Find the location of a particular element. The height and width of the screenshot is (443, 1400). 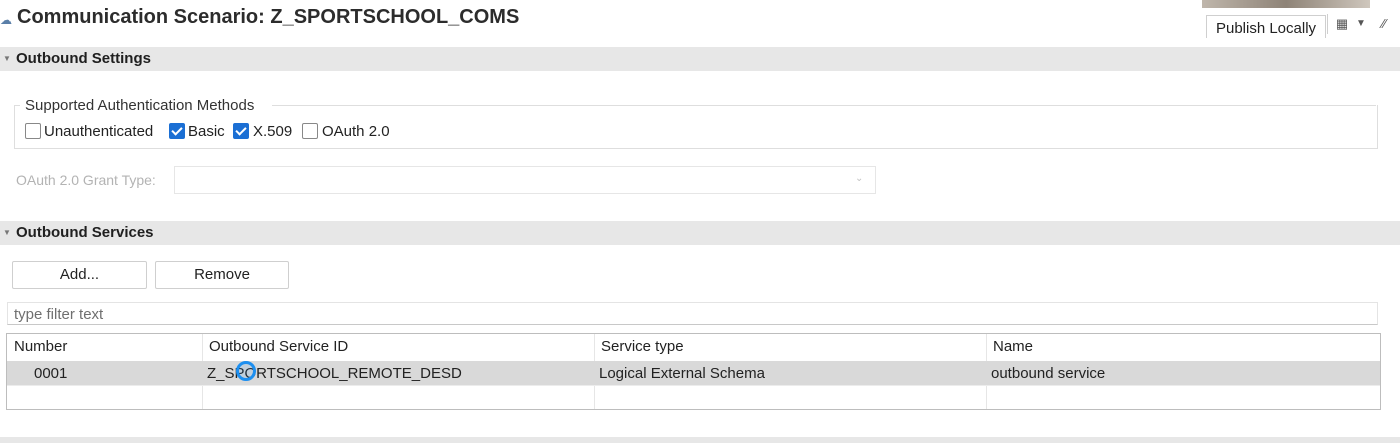

filter-input: type filter text is located at coordinates (692, 313).